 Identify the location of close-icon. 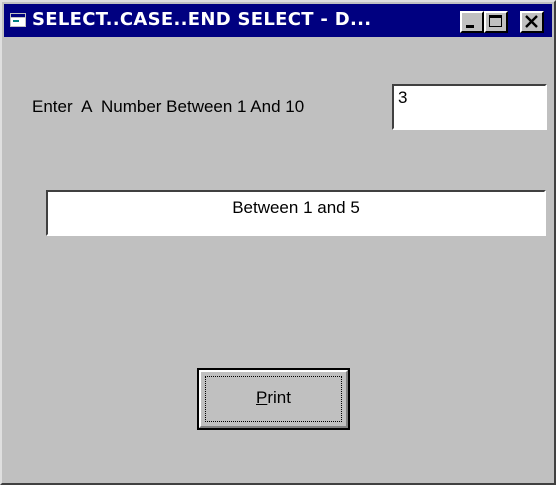
(531, 21).